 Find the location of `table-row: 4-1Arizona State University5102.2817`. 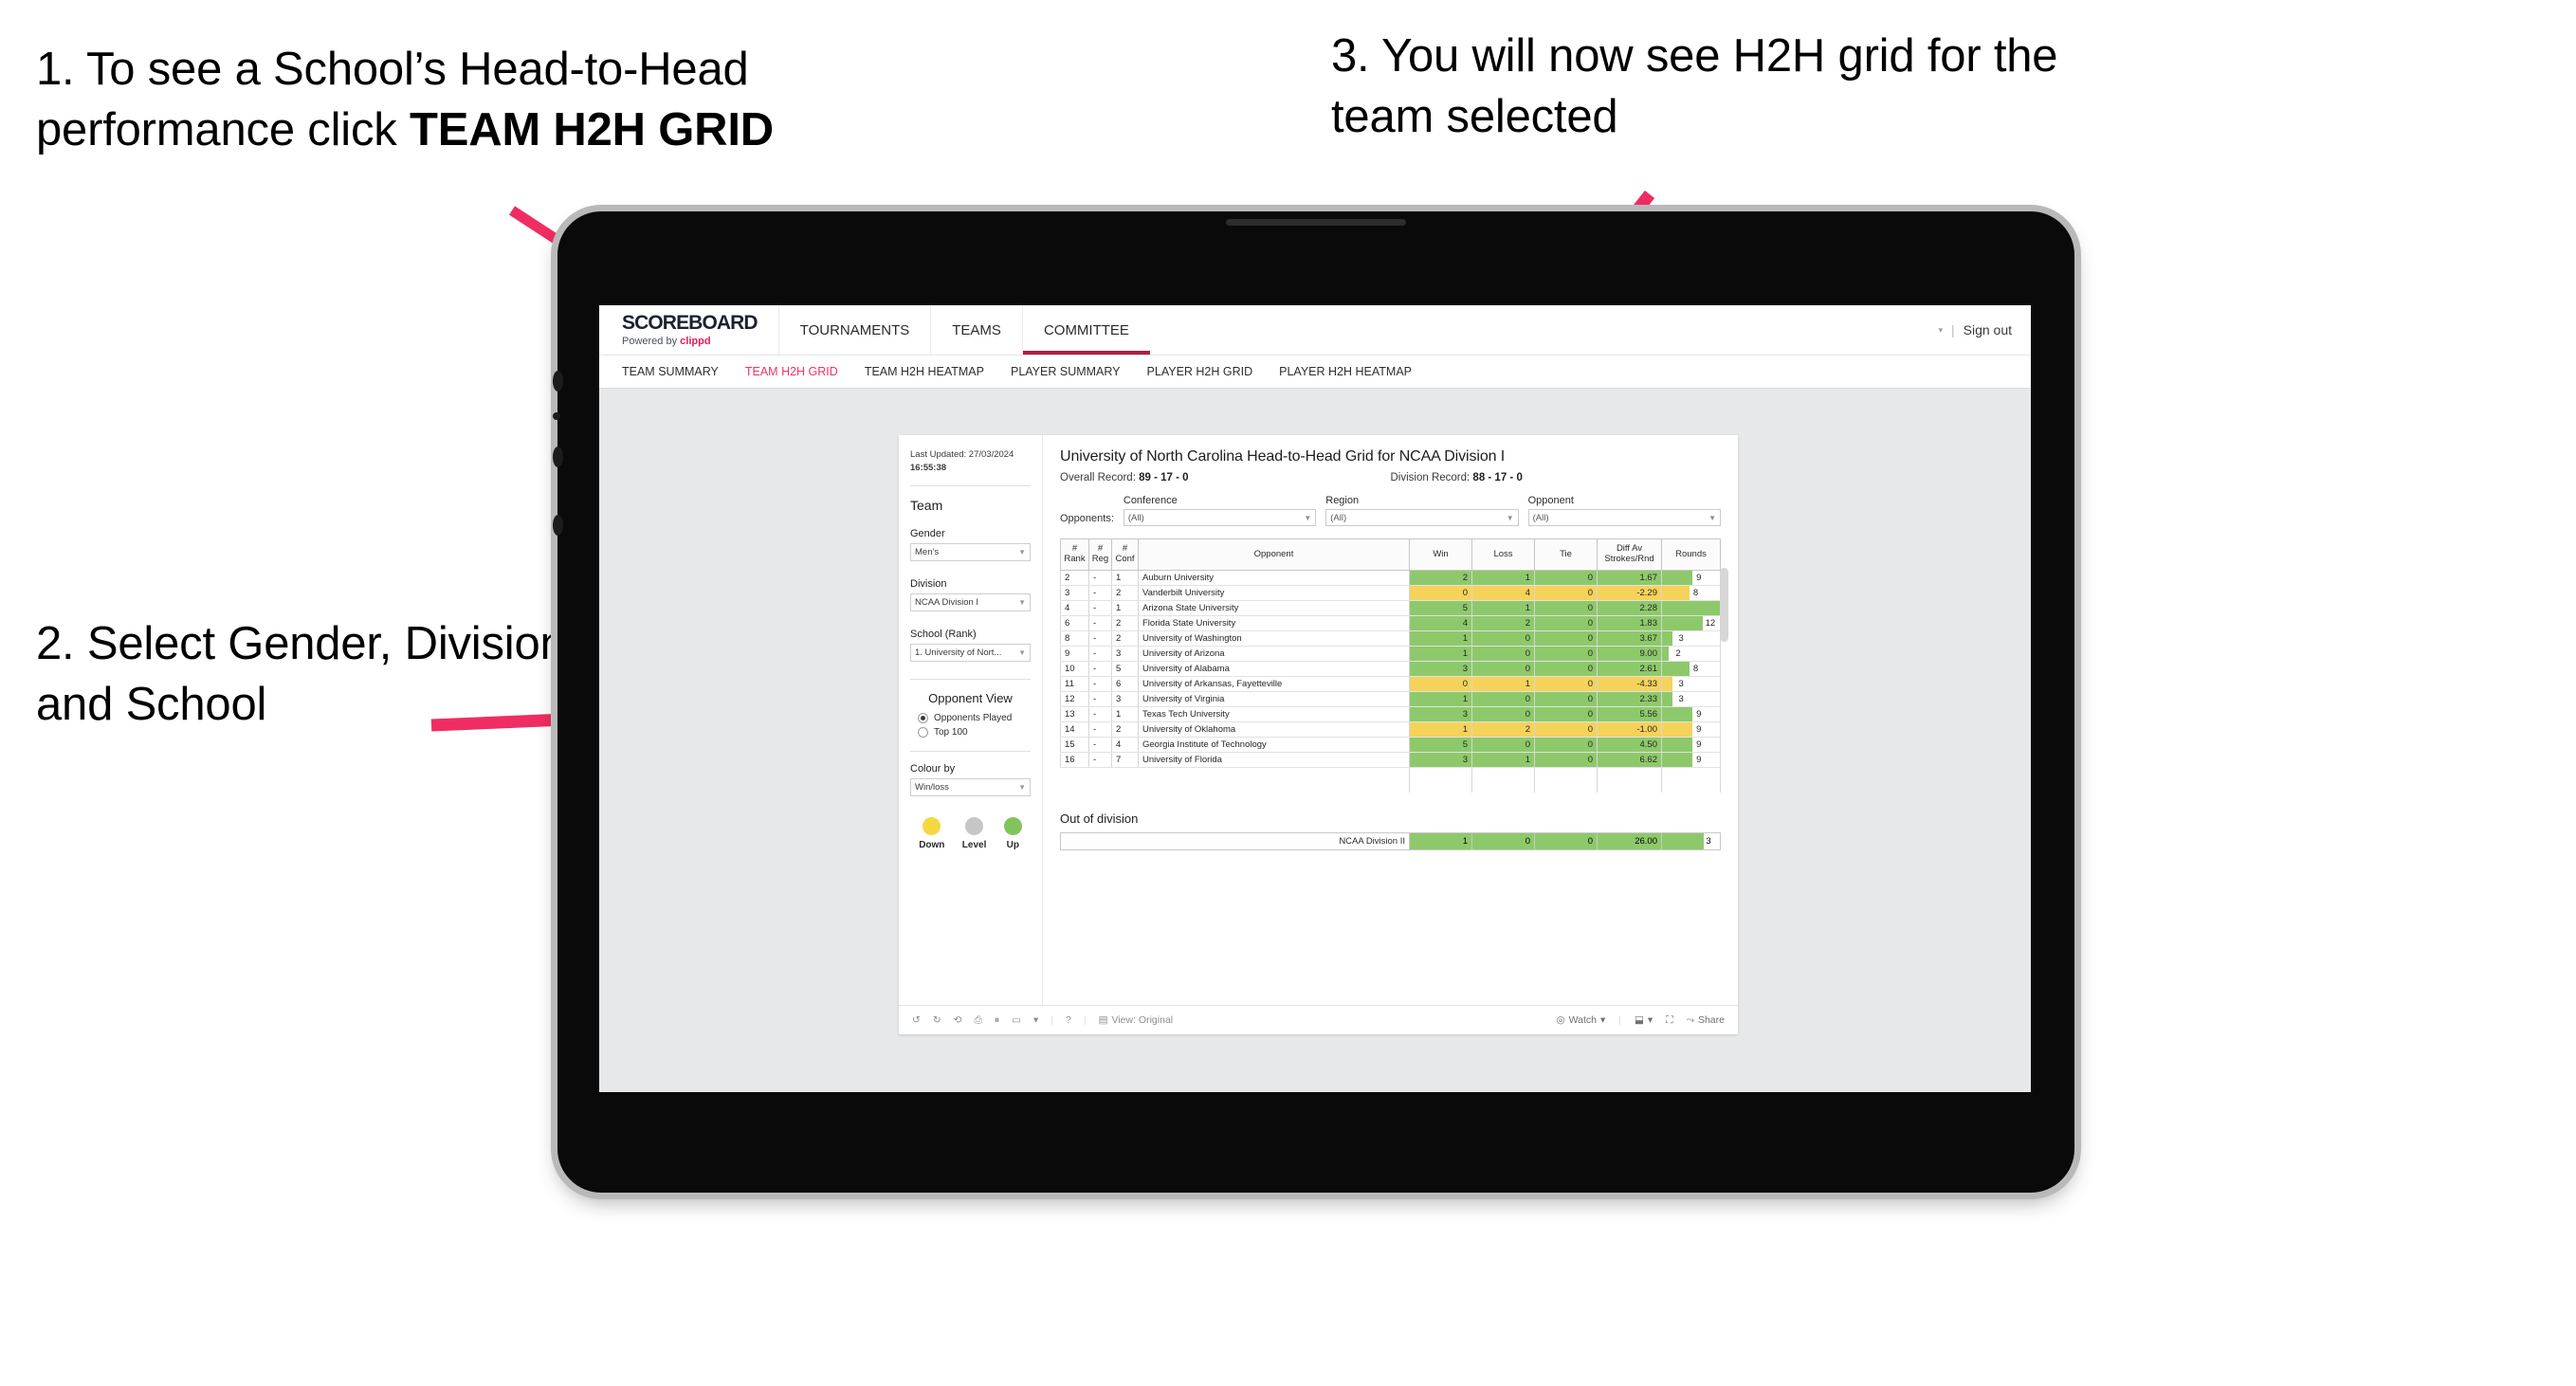

table-row: 4-1Arizona State University5102.2817 is located at coordinates (1390, 608).